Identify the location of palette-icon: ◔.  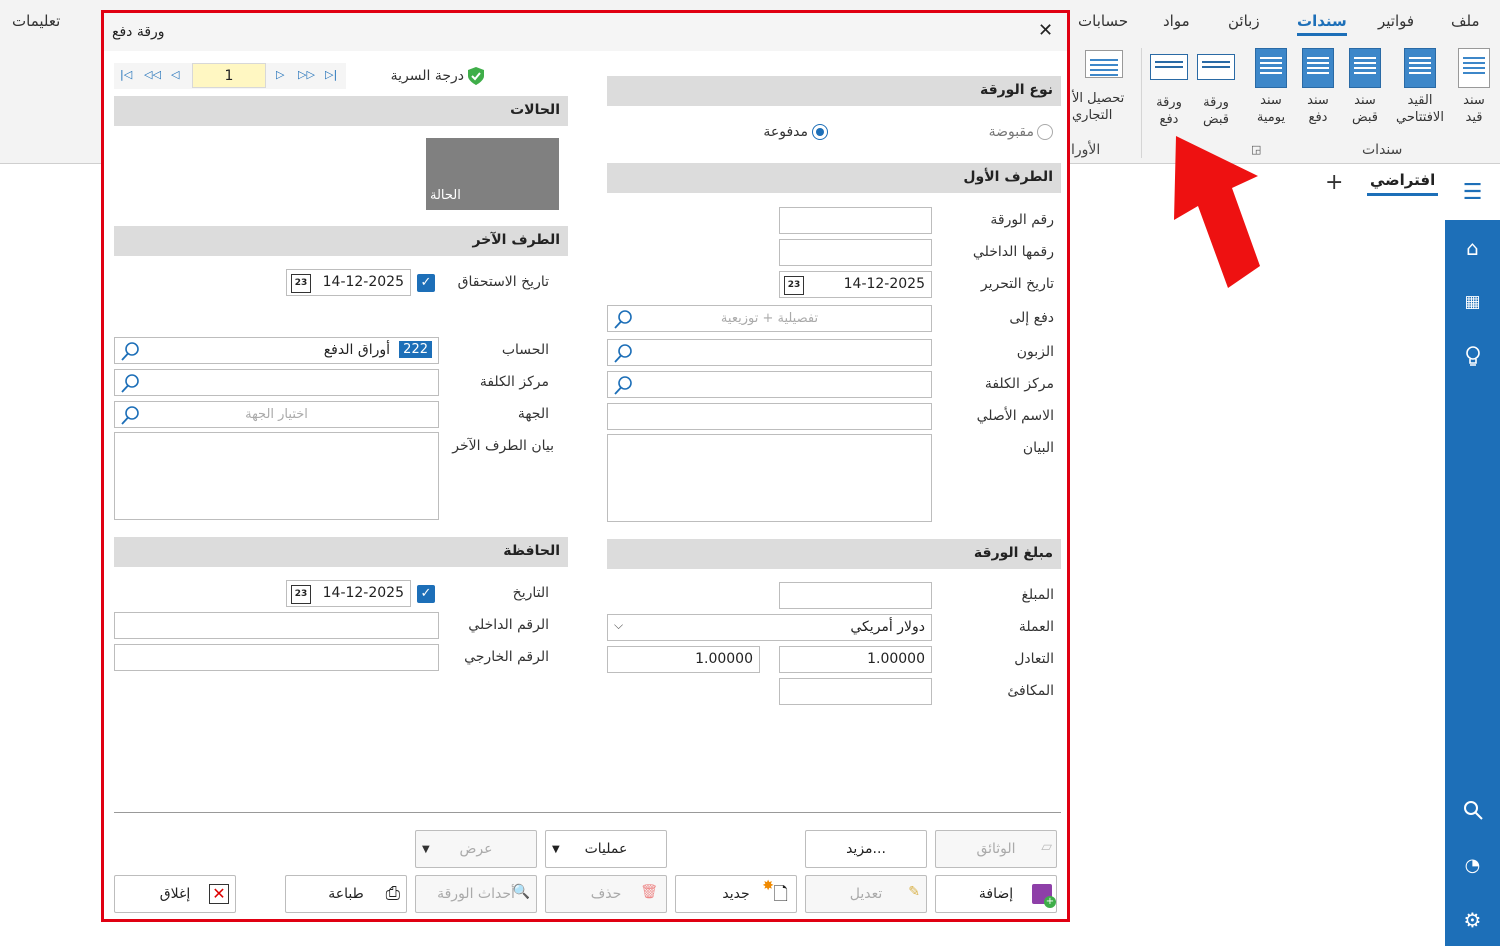
(1472, 865).